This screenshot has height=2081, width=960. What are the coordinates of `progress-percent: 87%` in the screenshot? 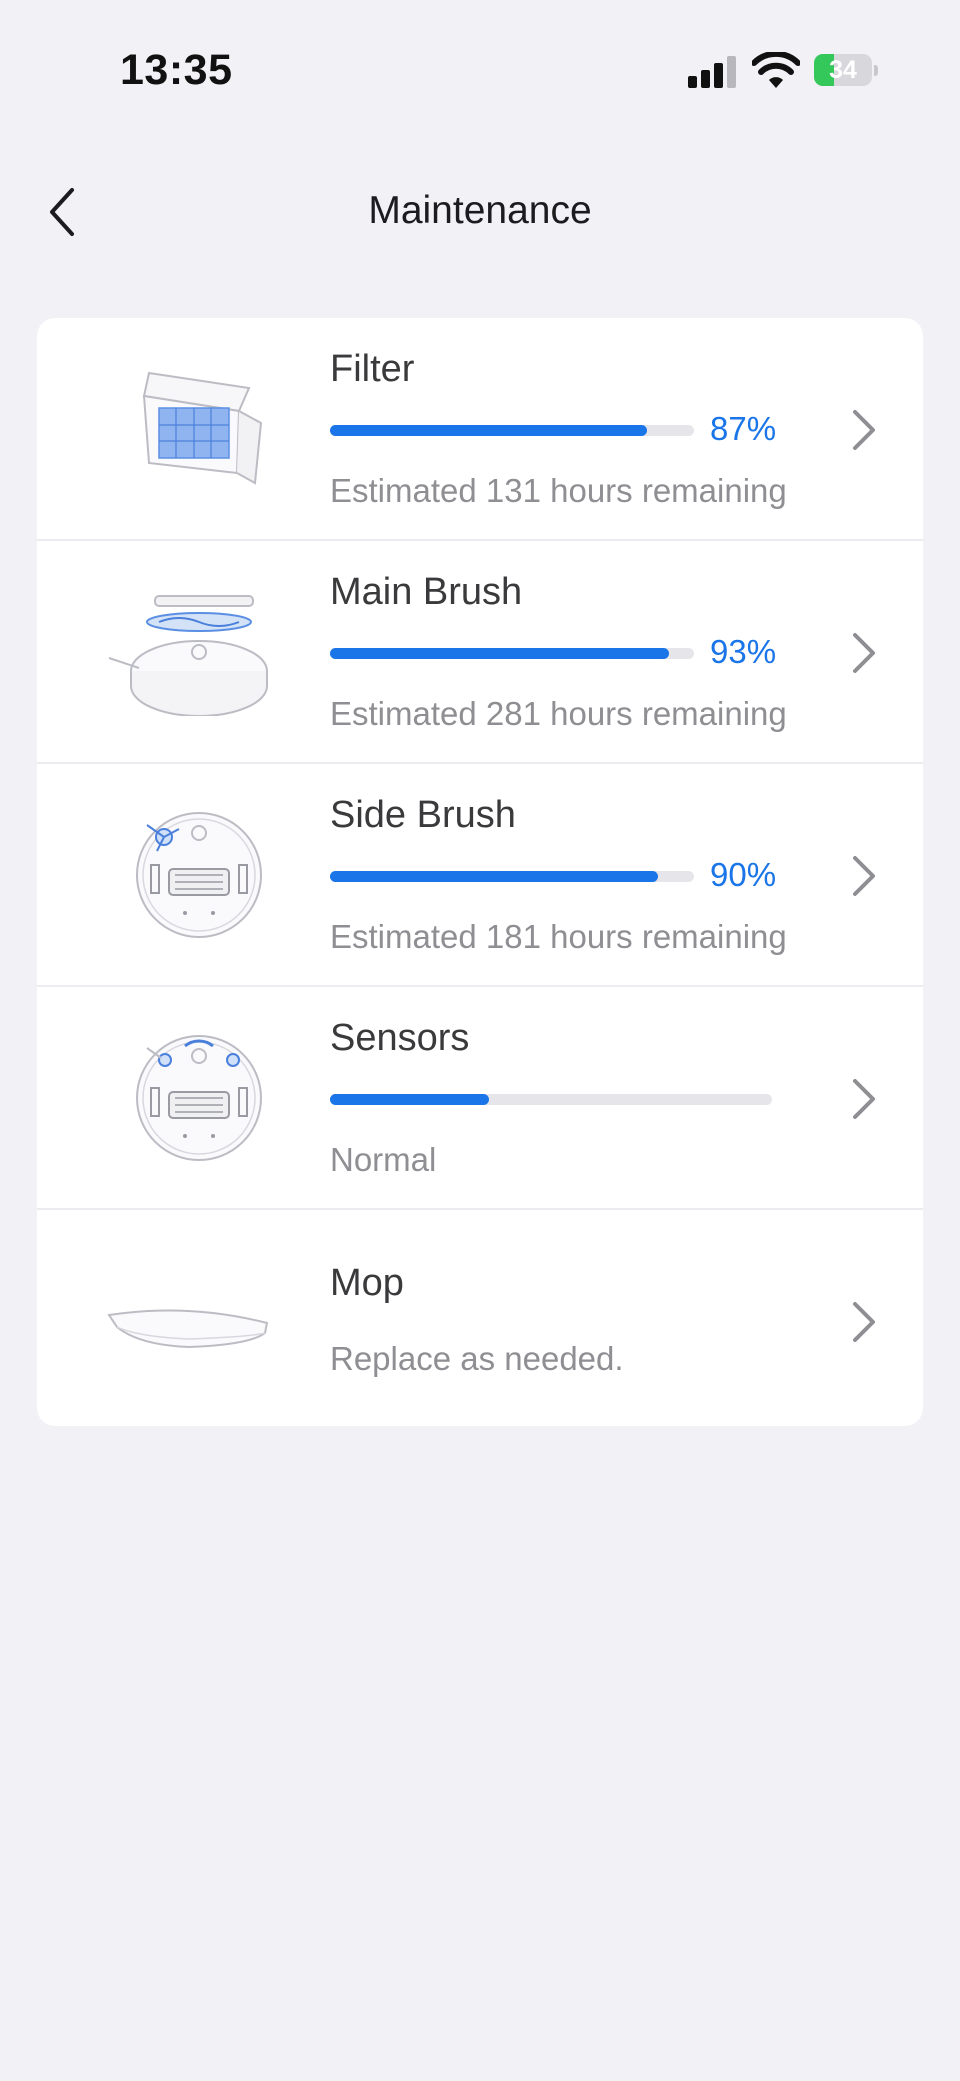 It's located at (743, 428).